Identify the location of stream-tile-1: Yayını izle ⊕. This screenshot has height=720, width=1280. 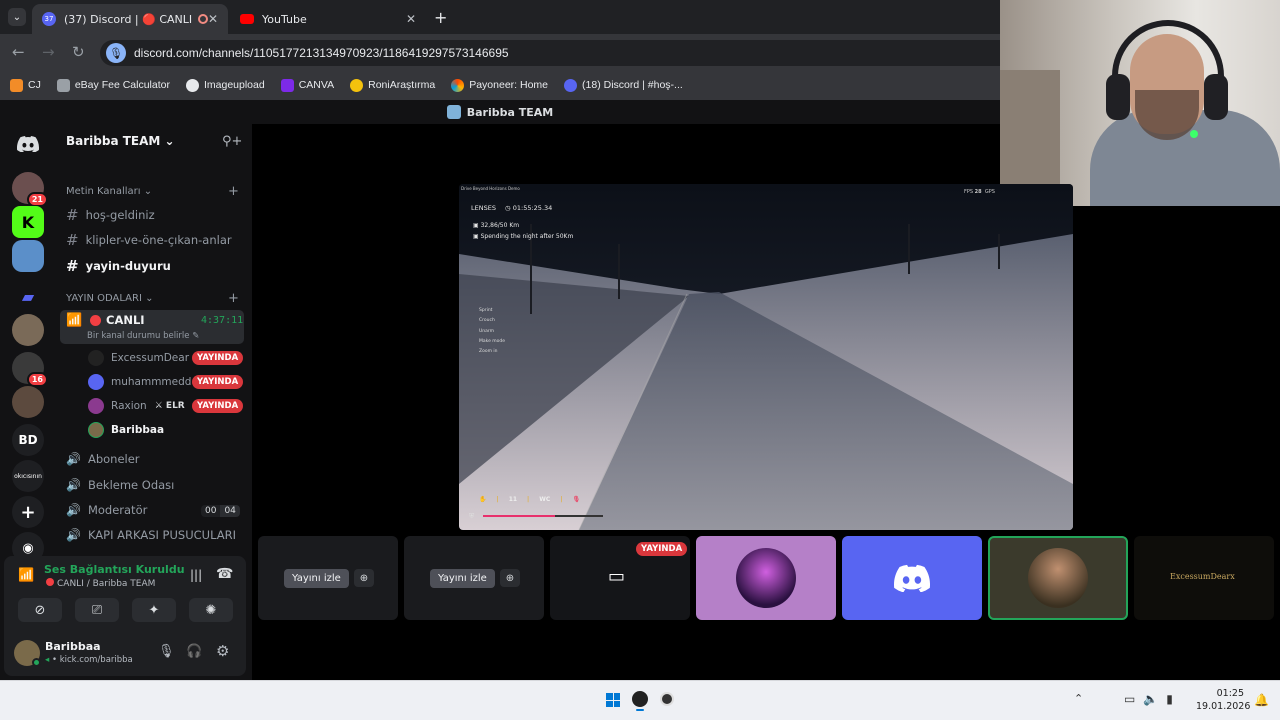
(328, 578).